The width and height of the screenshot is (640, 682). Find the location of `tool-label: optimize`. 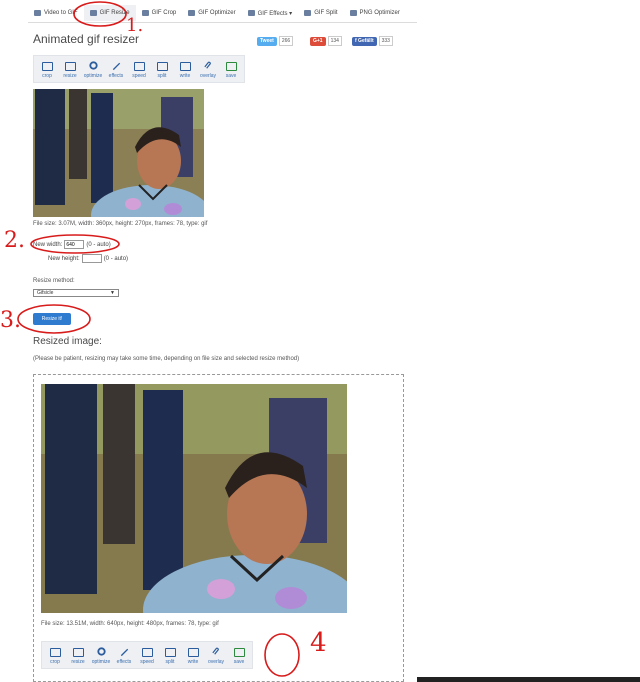

tool-label: optimize is located at coordinates (101, 662).